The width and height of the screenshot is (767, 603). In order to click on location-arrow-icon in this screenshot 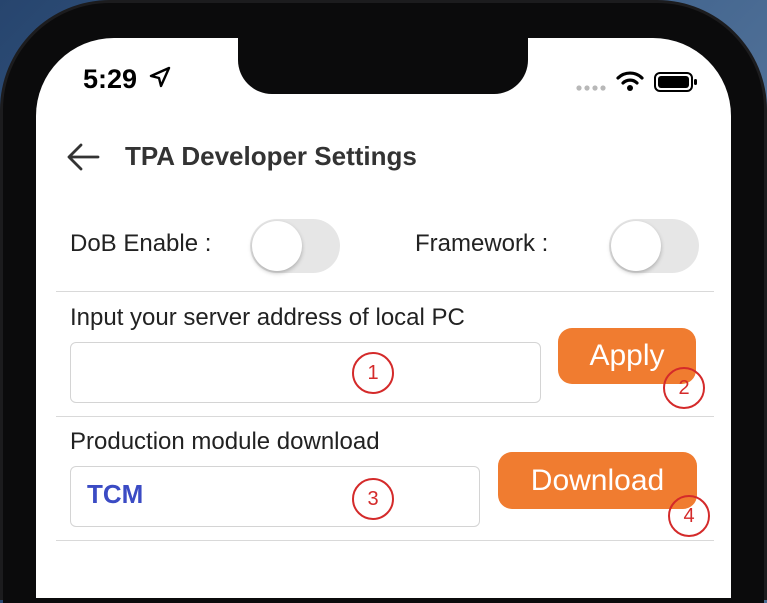, I will do `click(160, 77)`.